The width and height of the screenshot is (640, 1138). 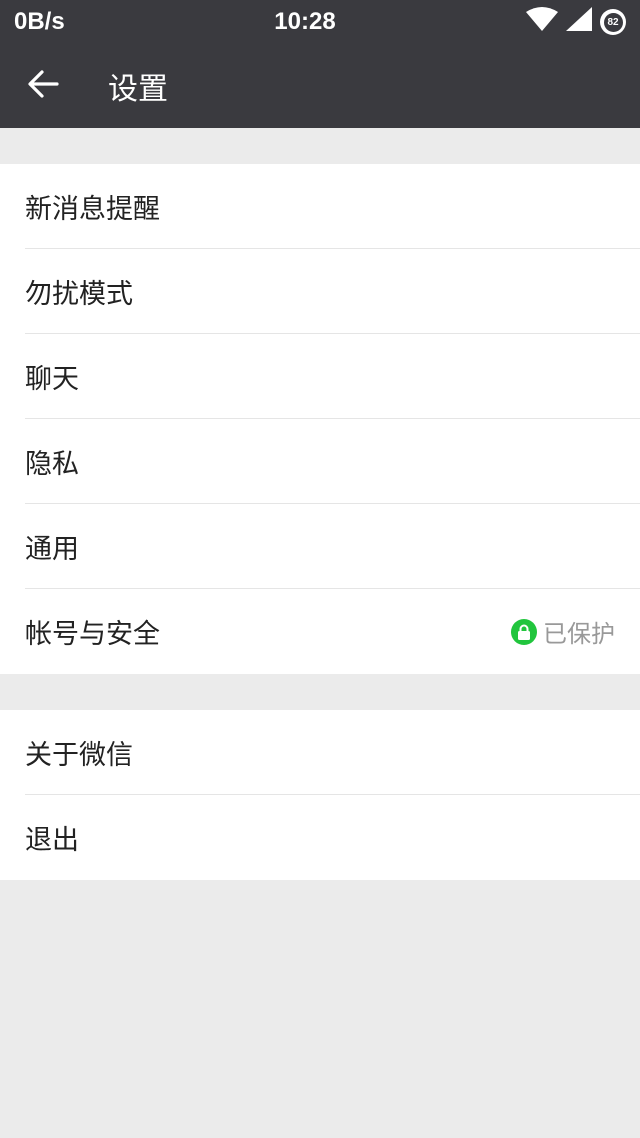 What do you see at coordinates (332, 752) in the screenshot?
I see `settings-item-about: 关于微信` at bounding box center [332, 752].